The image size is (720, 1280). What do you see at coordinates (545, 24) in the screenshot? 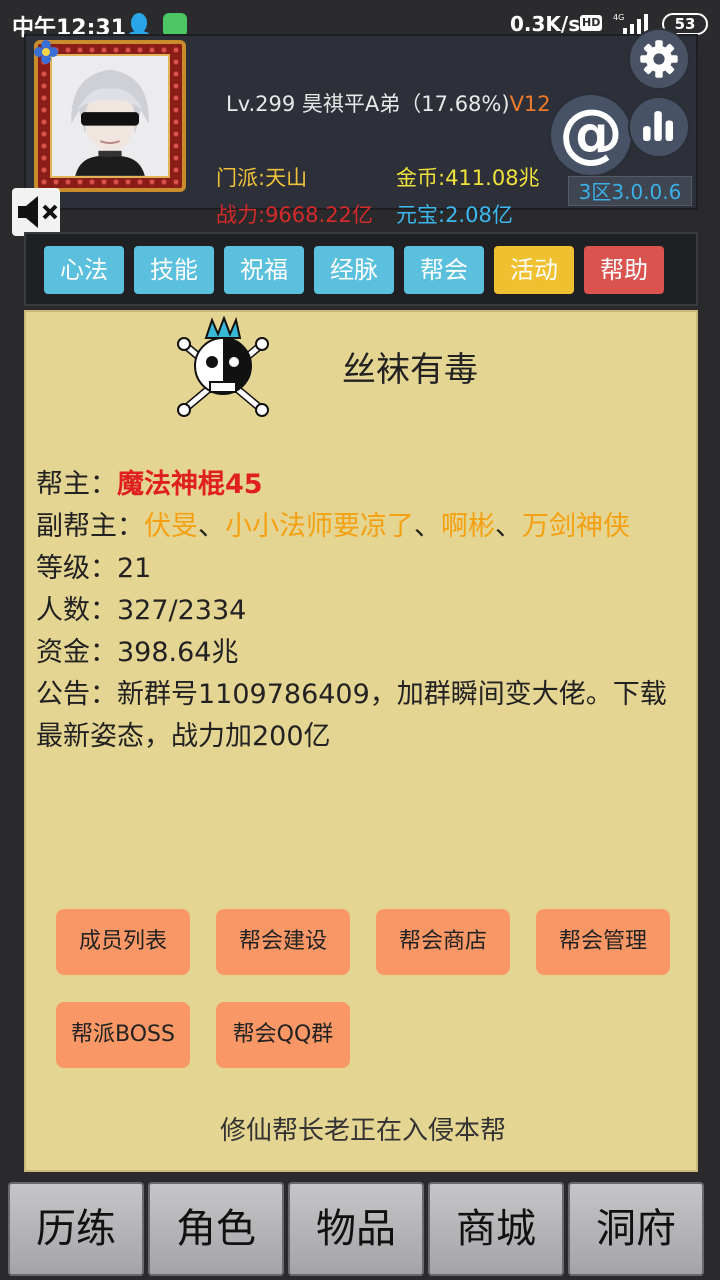
I see `network-speed: 0.3K/s` at bounding box center [545, 24].